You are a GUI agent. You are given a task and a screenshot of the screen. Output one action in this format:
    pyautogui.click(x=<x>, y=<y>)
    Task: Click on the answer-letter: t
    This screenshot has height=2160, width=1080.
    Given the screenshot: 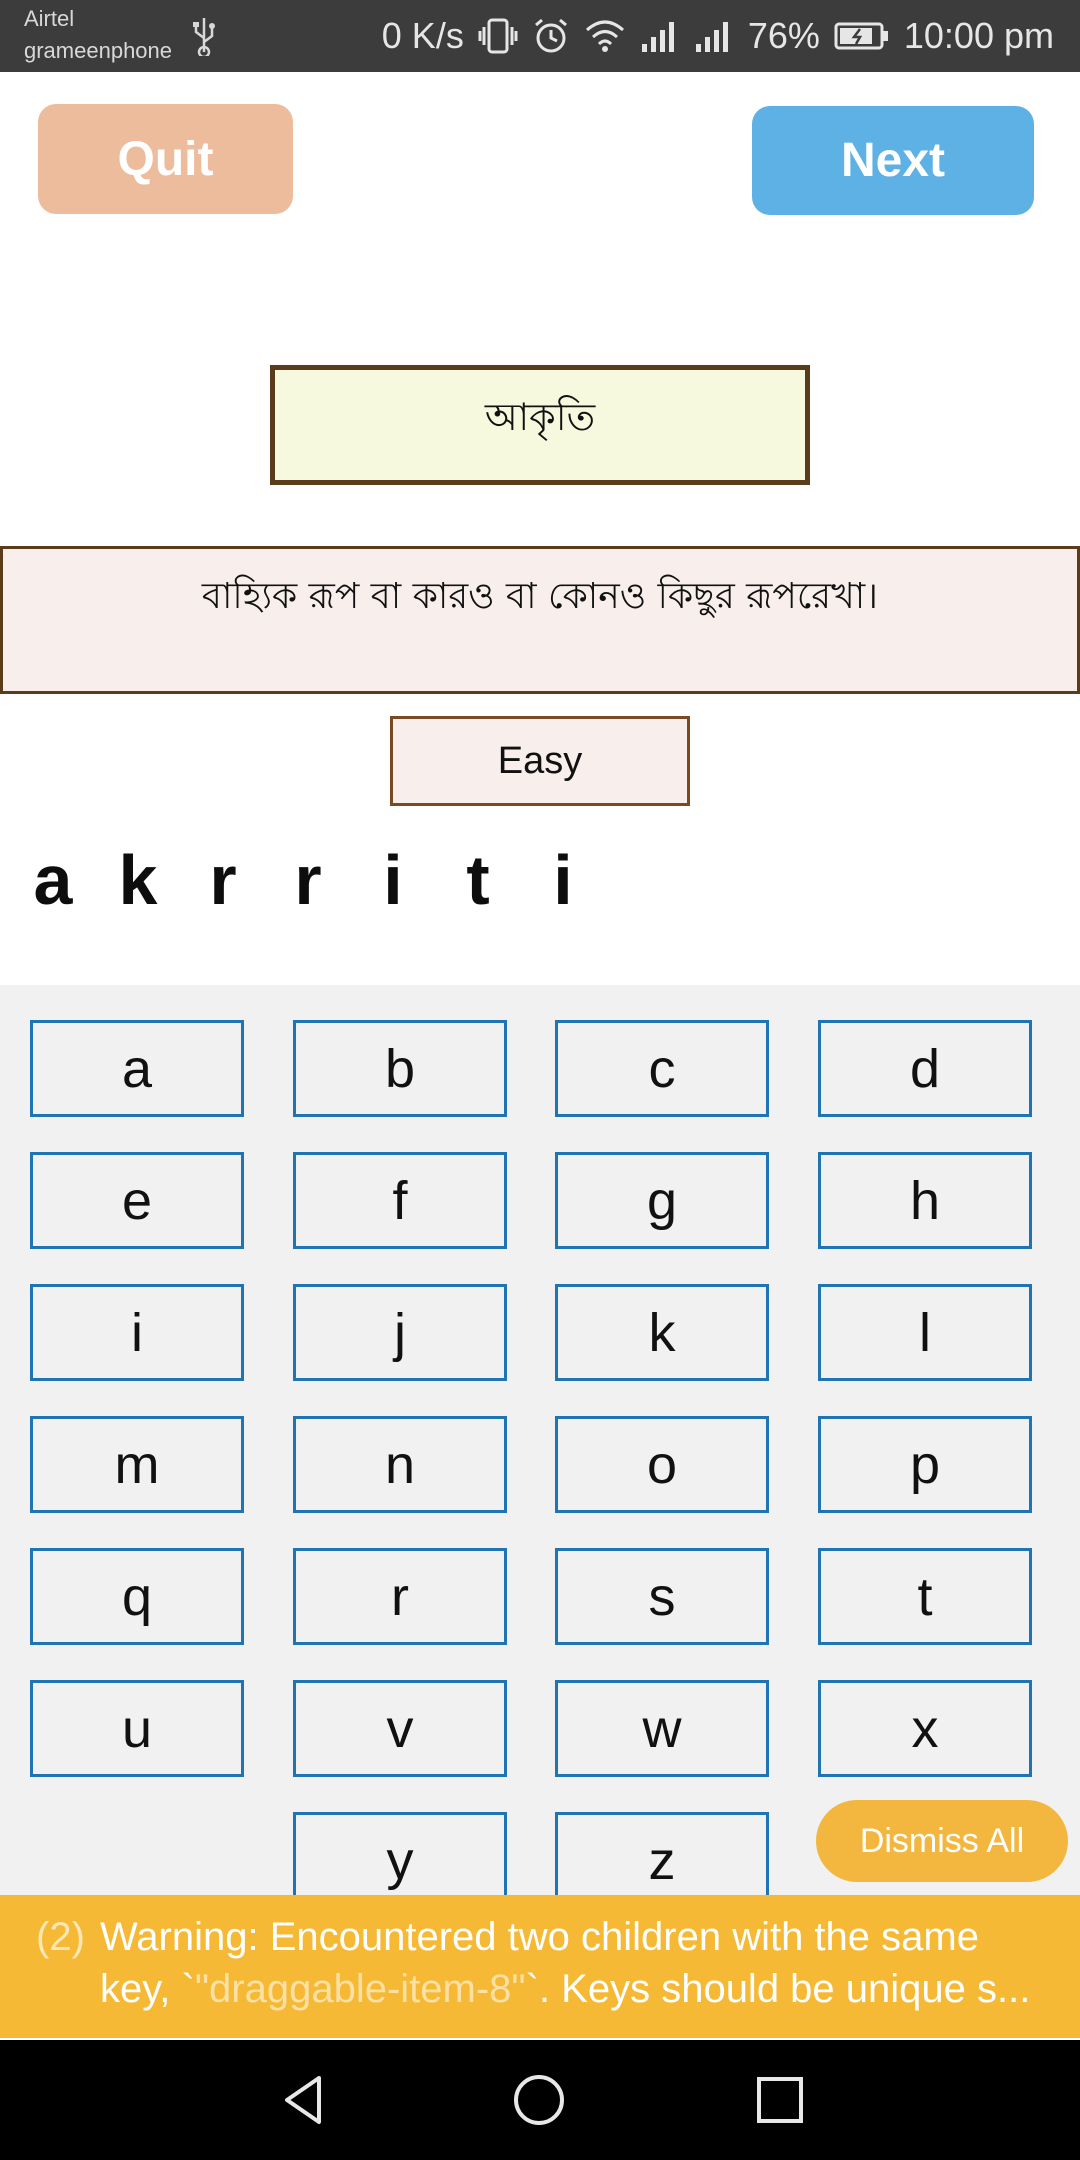 What is the action you would take?
    pyautogui.click(x=478, y=880)
    